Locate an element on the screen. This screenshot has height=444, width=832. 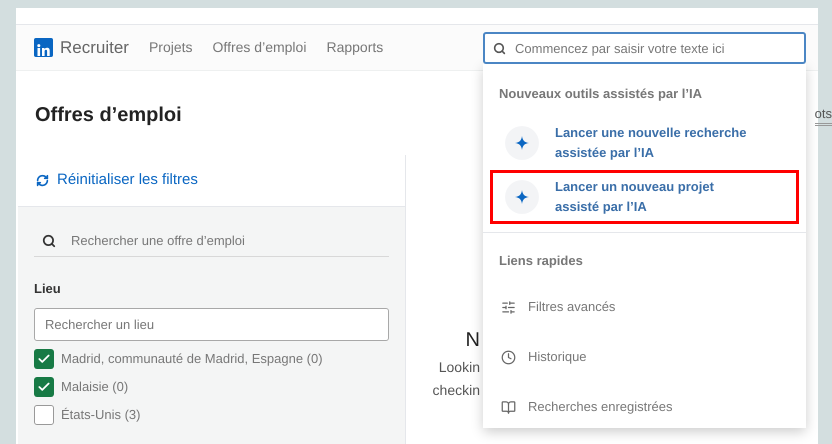
menu-item: Historique is located at coordinates (644, 357).